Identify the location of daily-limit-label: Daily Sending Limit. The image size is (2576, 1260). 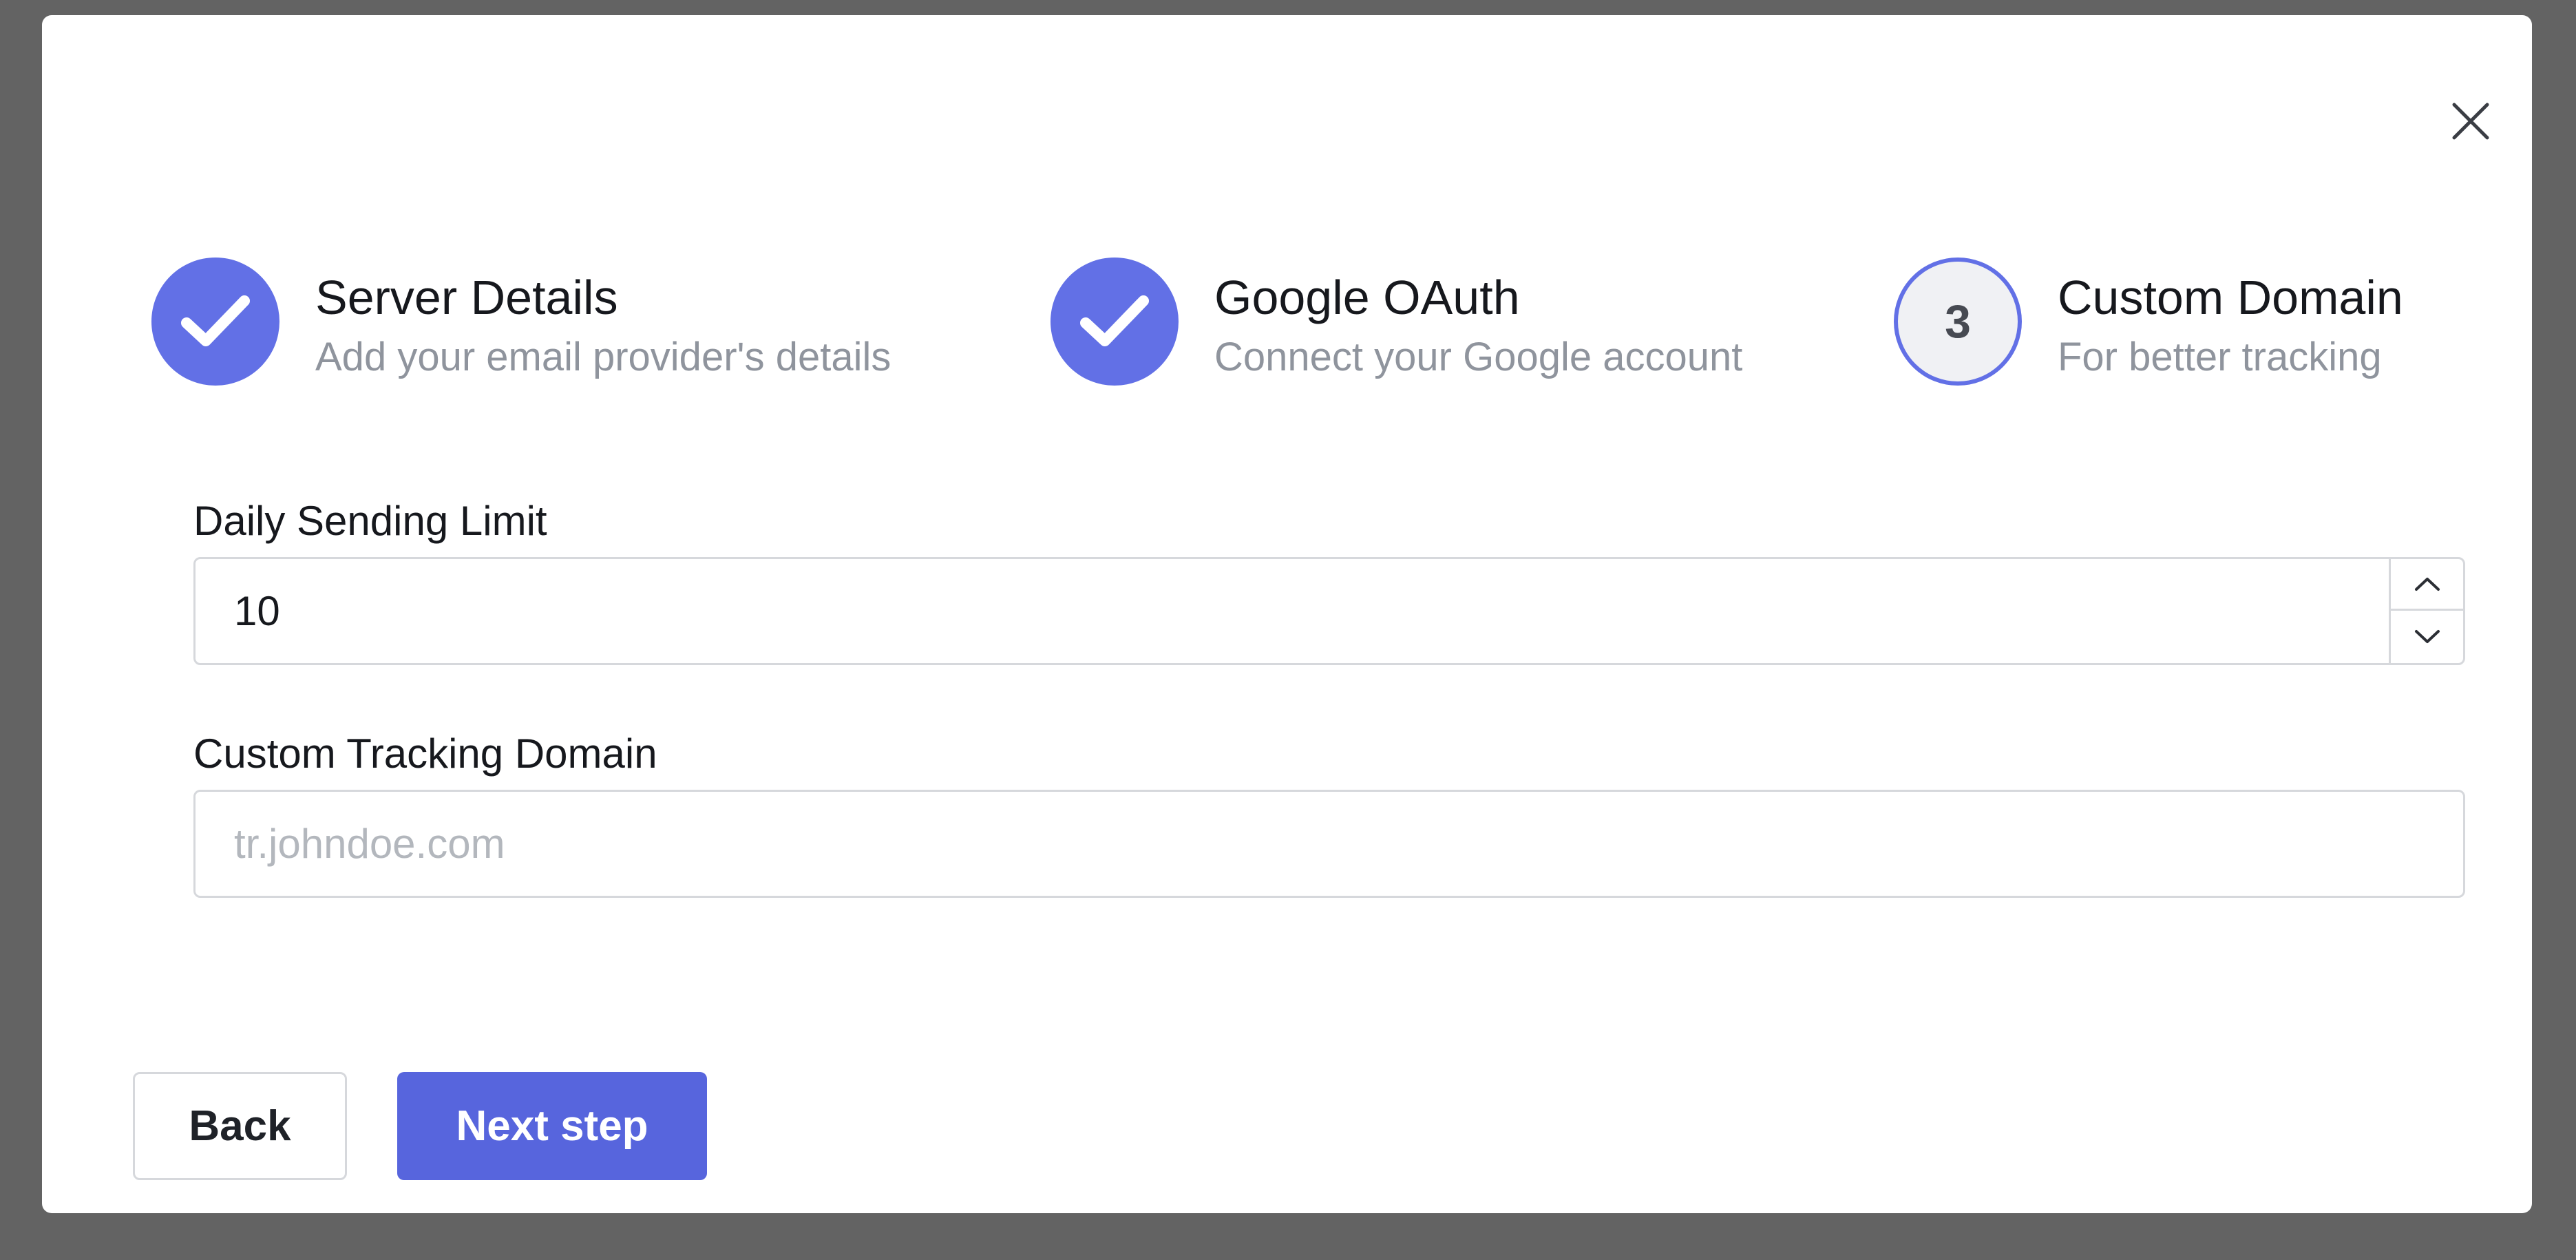
(370, 521).